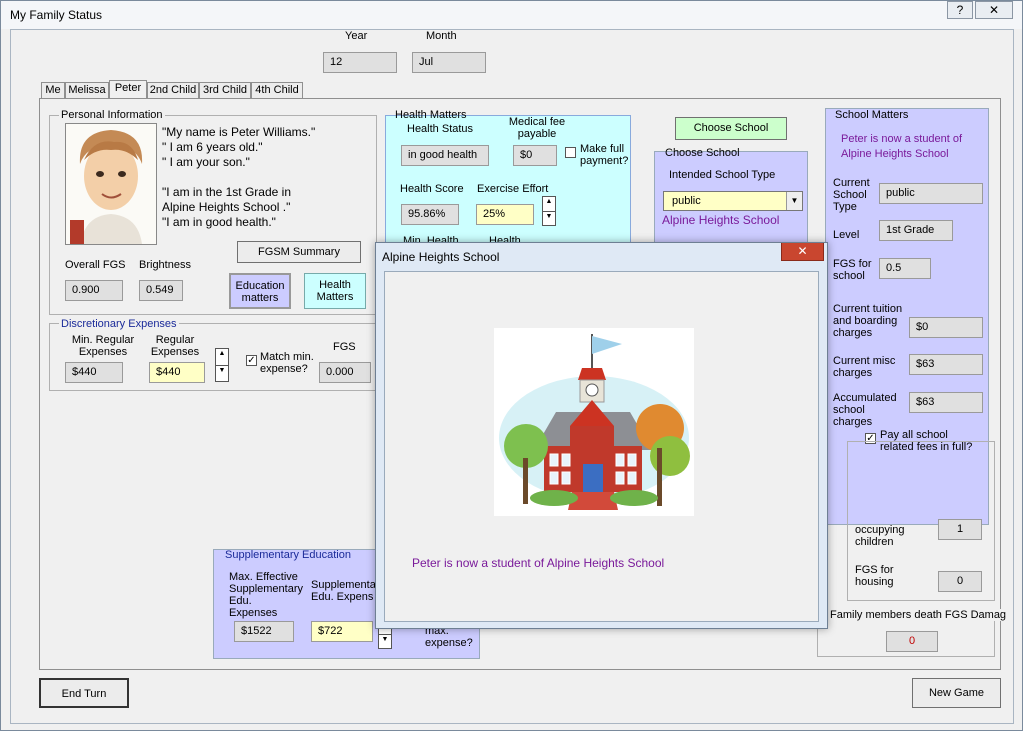  What do you see at coordinates (53, 90) in the screenshot?
I see `tab-me: Me` at bounding box center [53, 90].